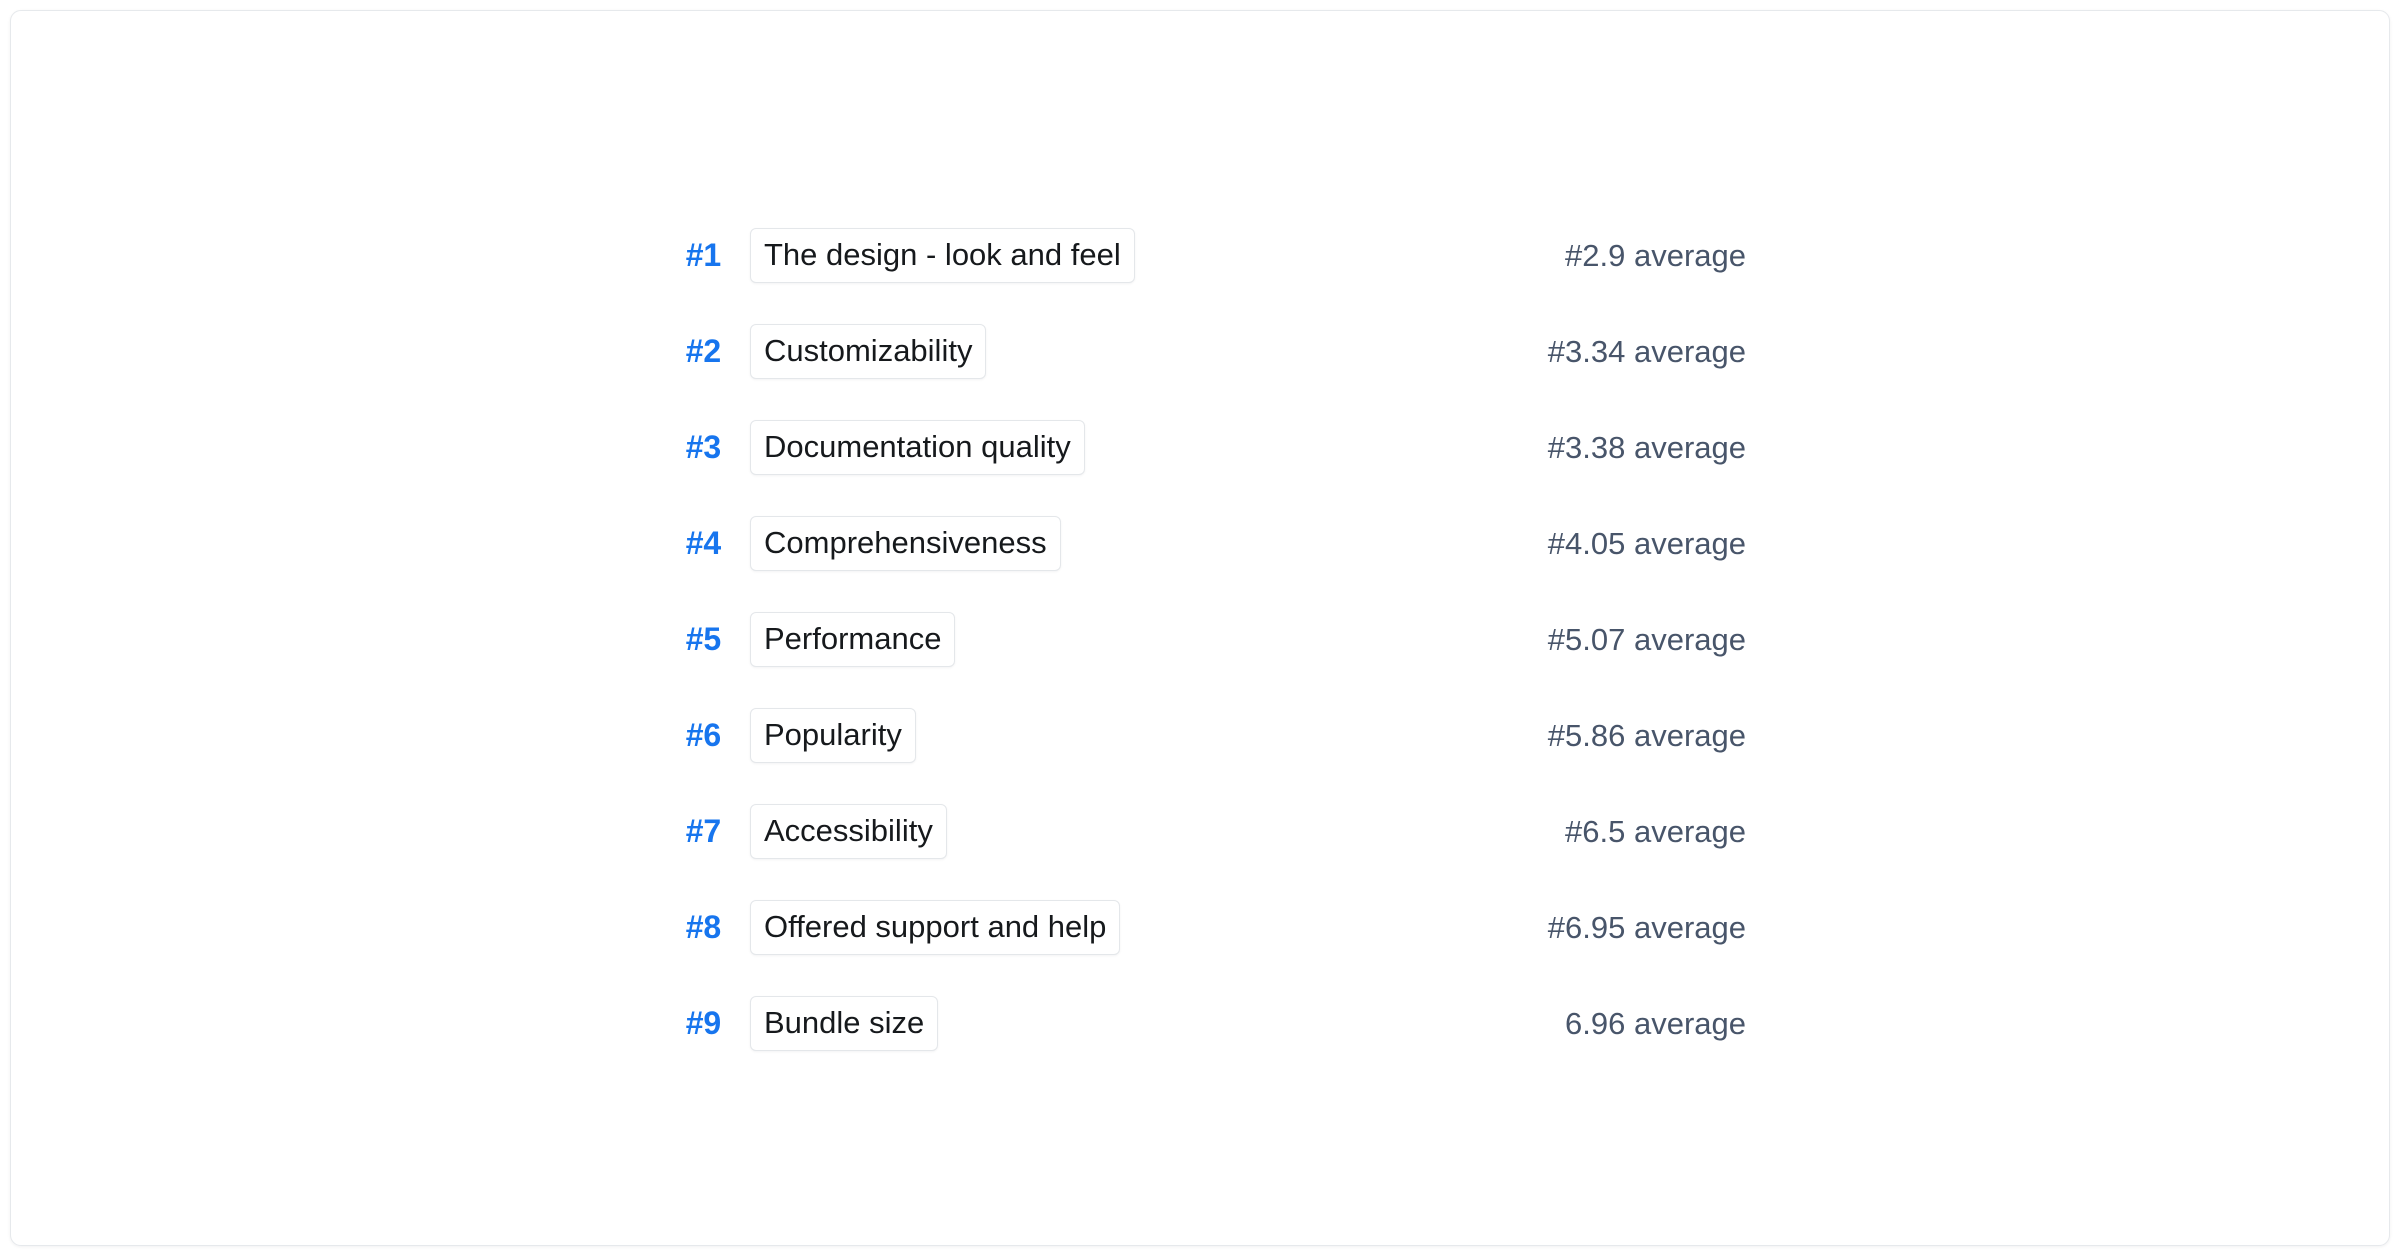  What do you see at coordinates (917, 447) in the screenshot?
I see `criterion-tag: Documentation quality` at bounding box center [917, 447].